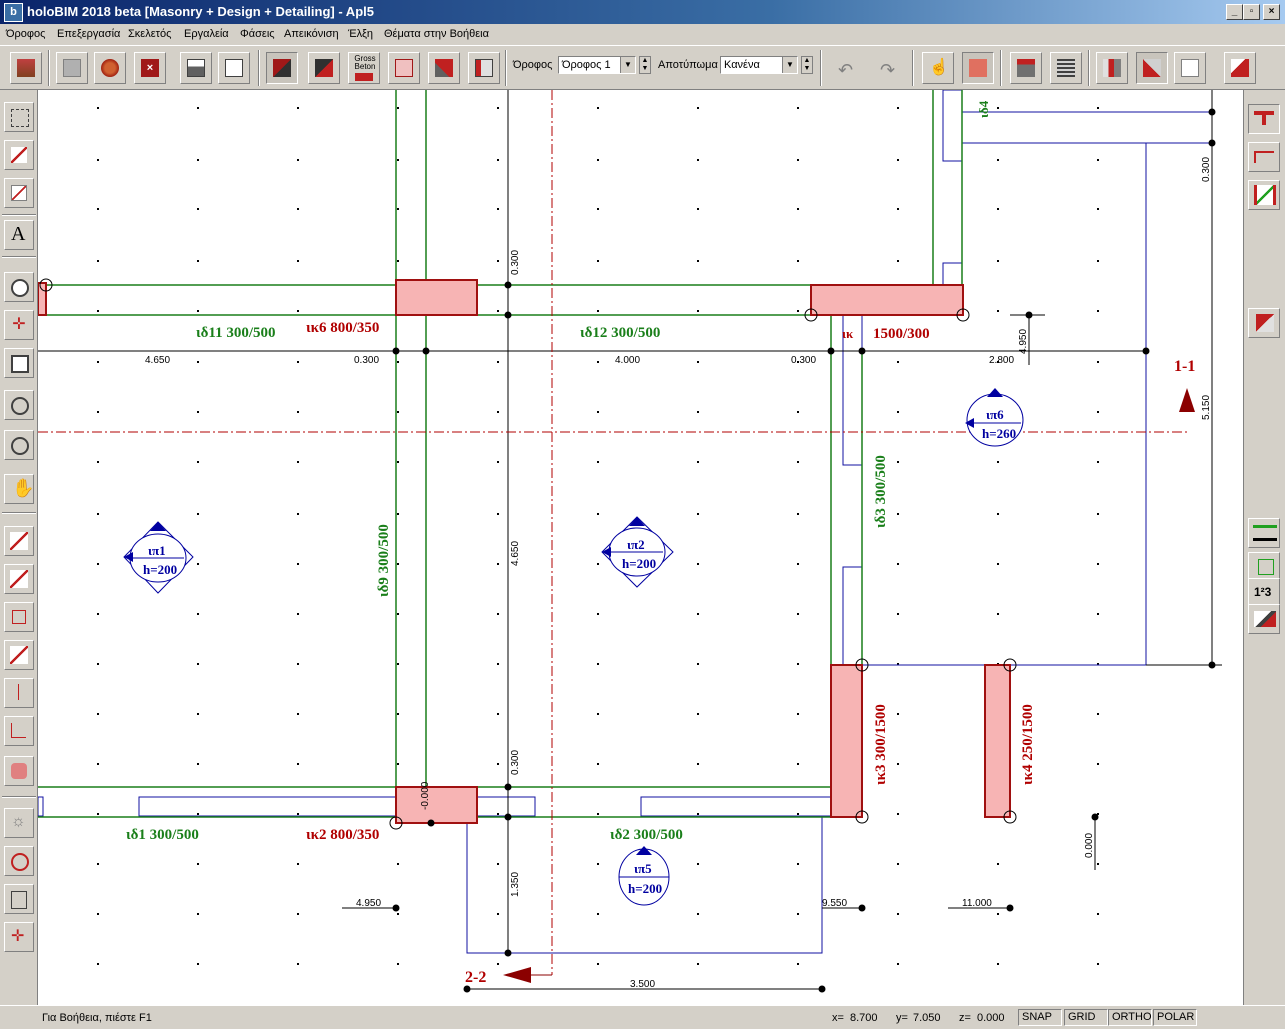 Image resolution: width=1285 pixels, height=1029 pixels. I want to click on zoom-previous-button, so click(19, 405).